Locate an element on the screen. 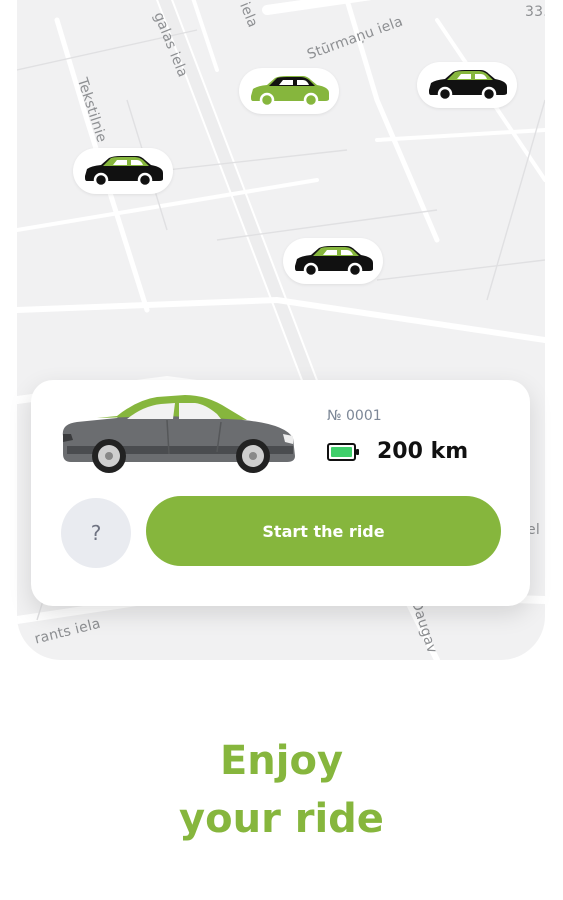  start-ride-button: Start the ride is located at coordinates (323, 531).